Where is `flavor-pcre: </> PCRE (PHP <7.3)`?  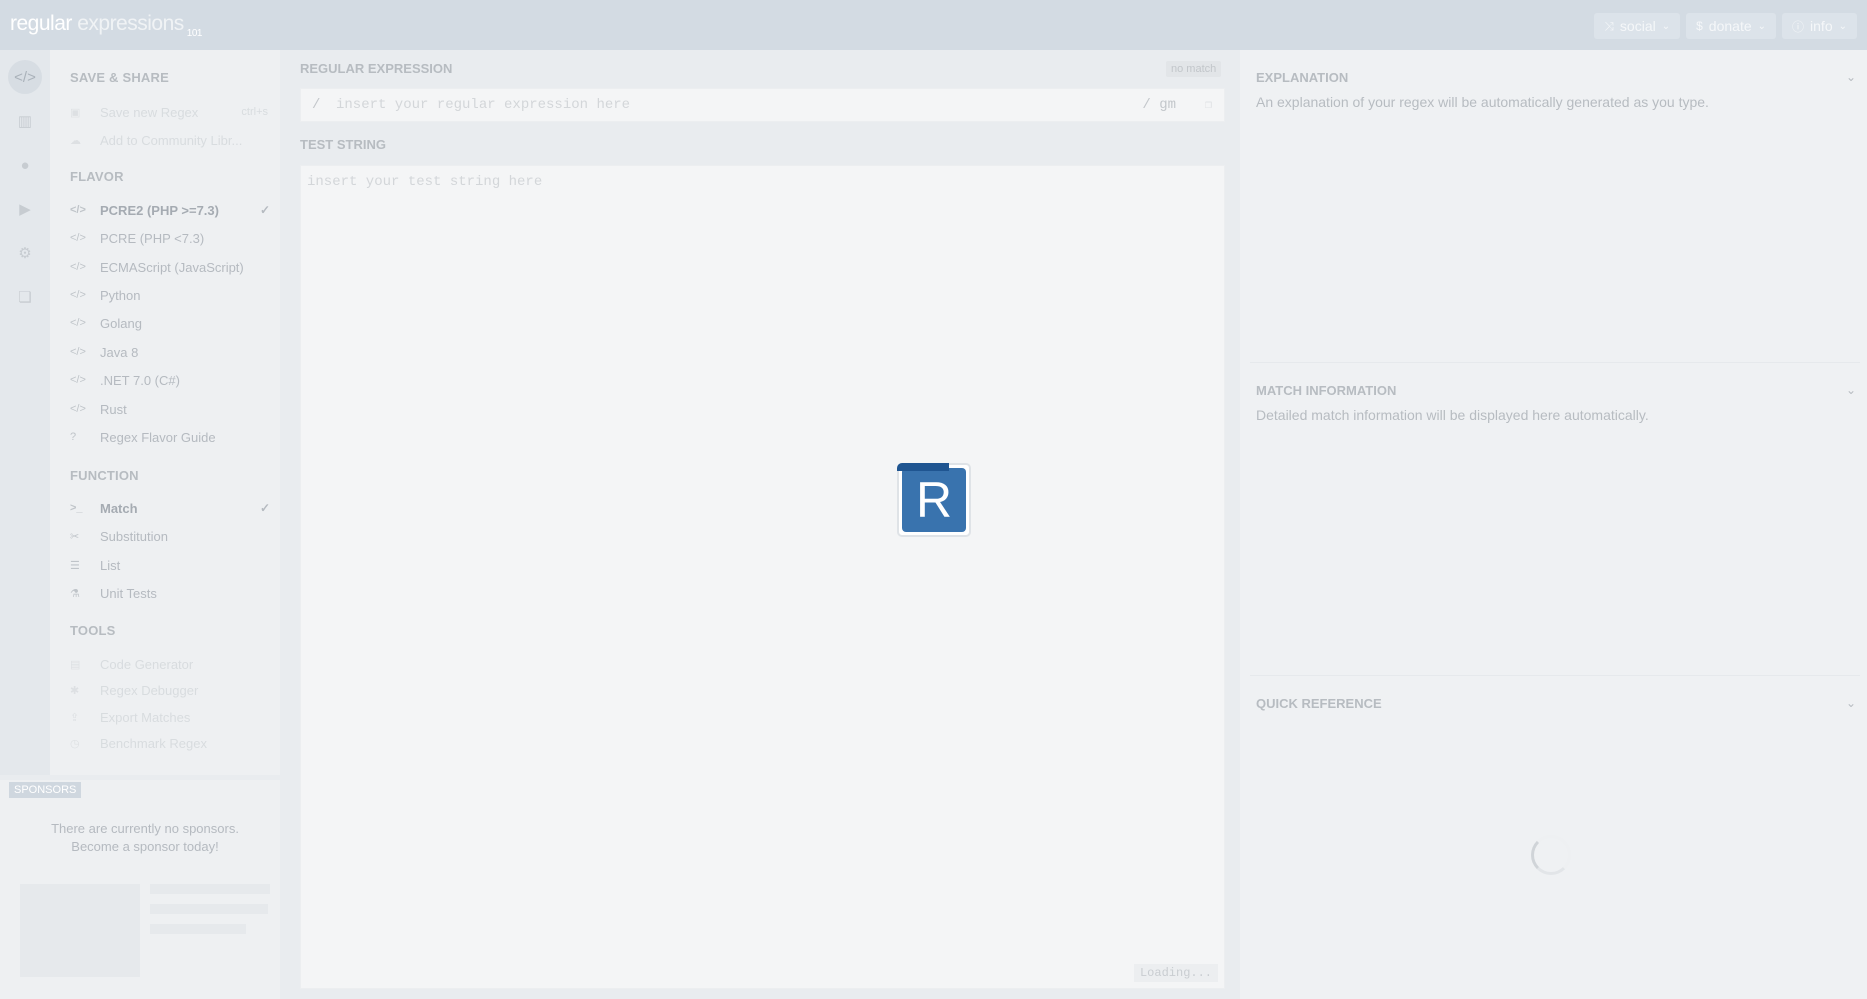 flavor-pcre: </> PCRE (PHP <7.3) is located at coordinates (170, 238).